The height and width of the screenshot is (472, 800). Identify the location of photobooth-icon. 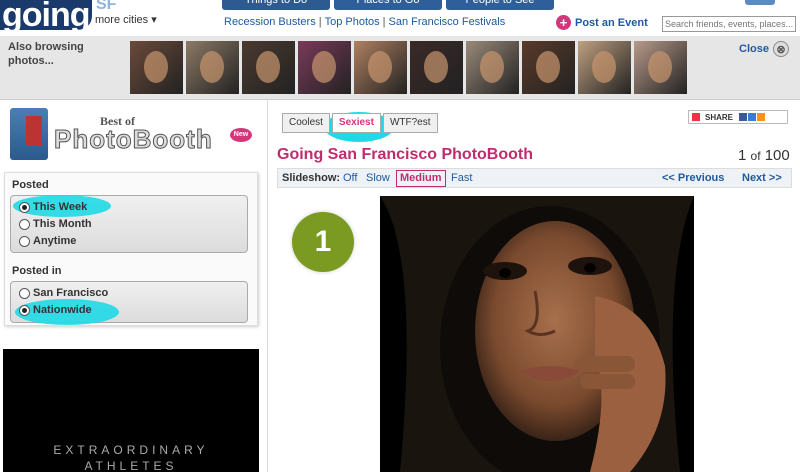
(29, 134).